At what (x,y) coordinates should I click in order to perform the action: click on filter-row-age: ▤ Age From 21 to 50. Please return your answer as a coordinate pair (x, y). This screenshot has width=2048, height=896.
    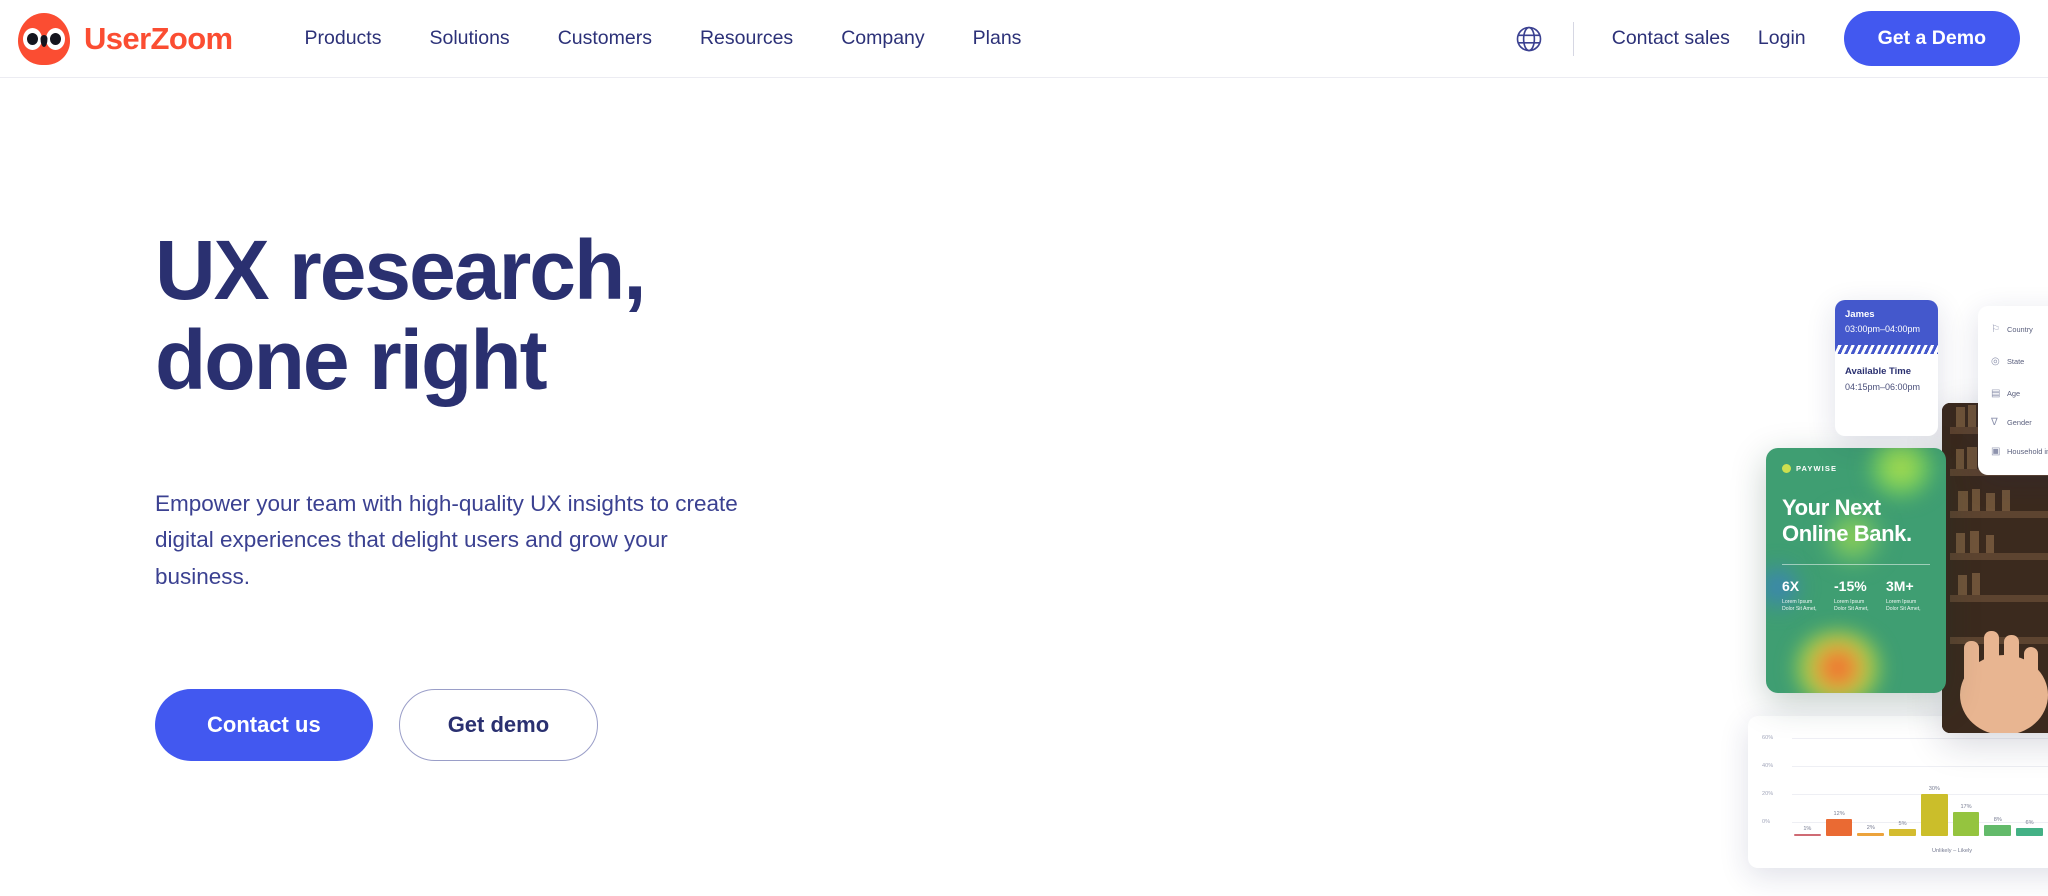
    Looking at the image, I should click on (2019, 393).